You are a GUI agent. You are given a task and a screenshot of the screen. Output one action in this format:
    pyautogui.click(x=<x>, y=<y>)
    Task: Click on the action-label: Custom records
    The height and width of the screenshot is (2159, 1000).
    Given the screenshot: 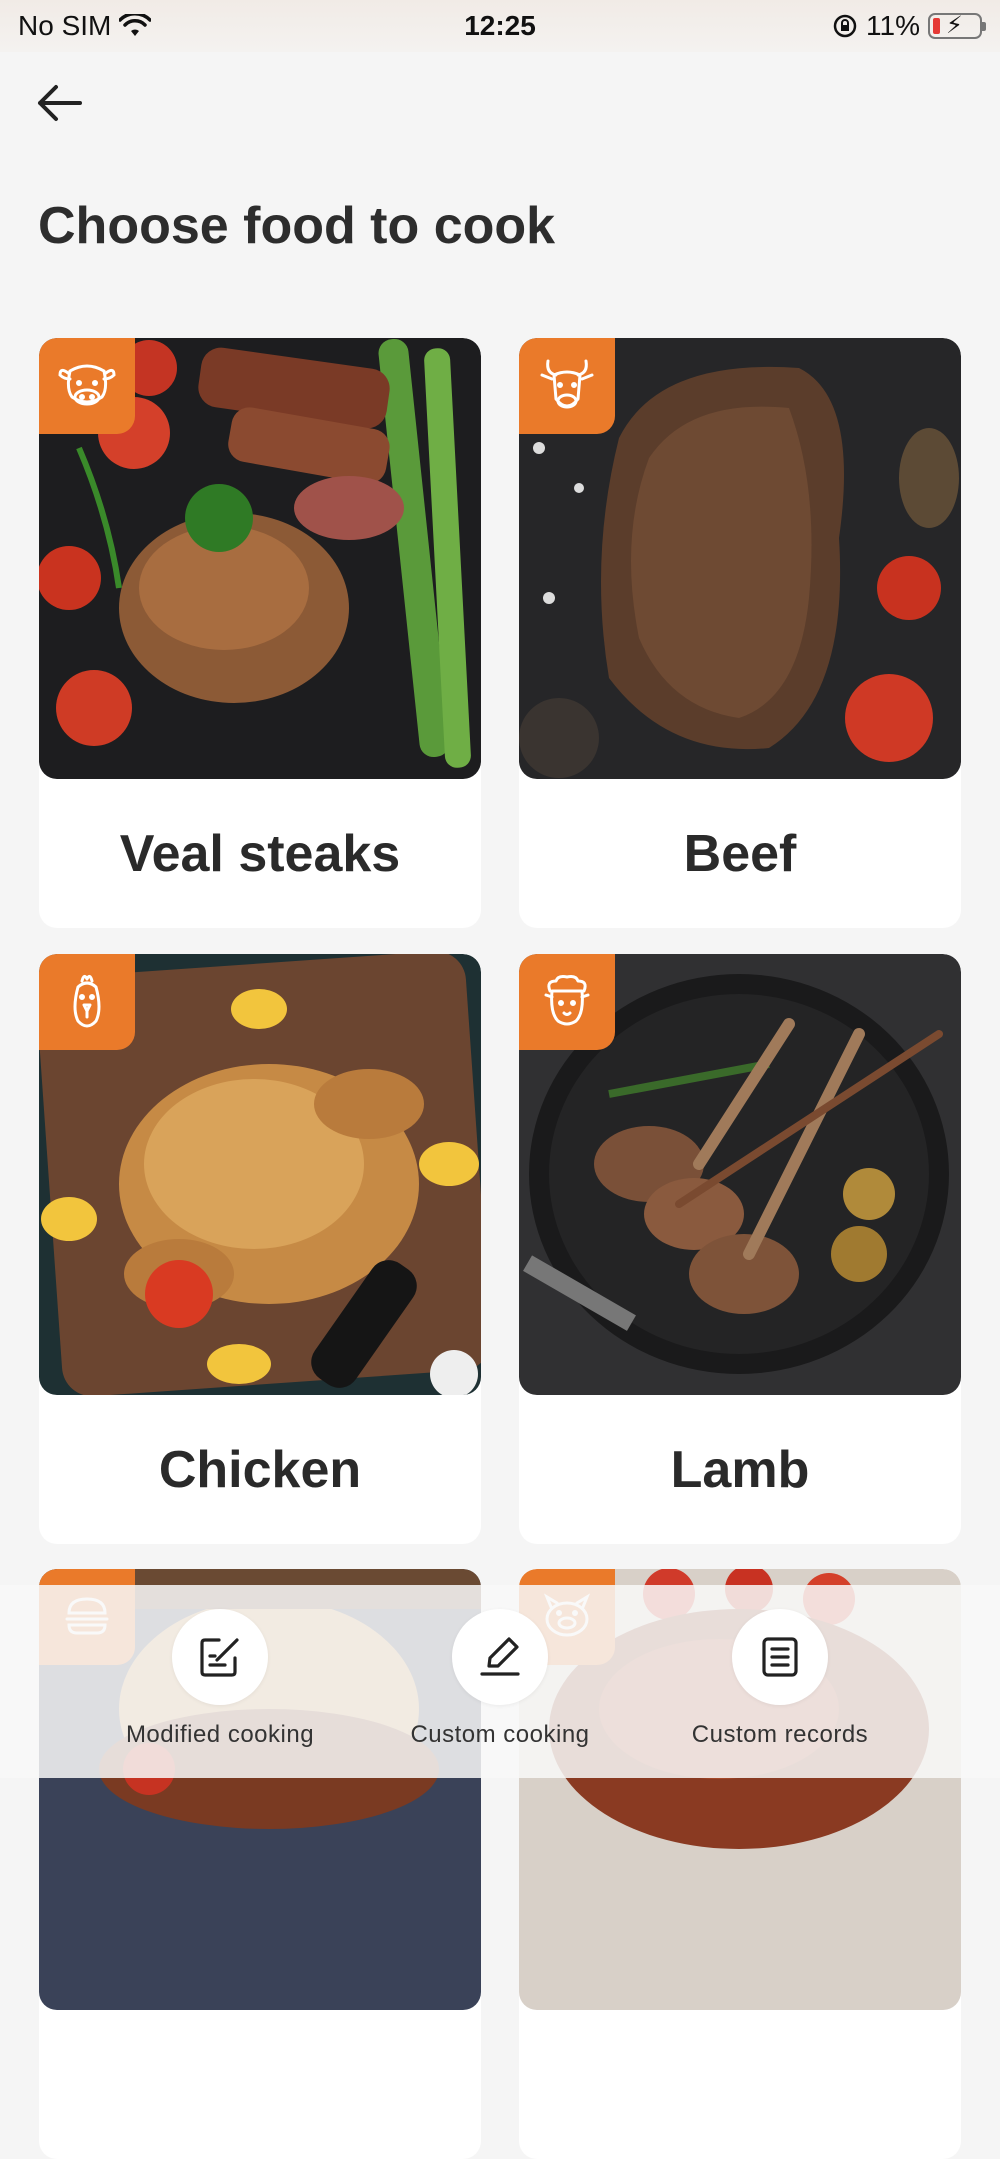 What is the action you would take?
    pyautogui.click(x=780, y=1734)
    